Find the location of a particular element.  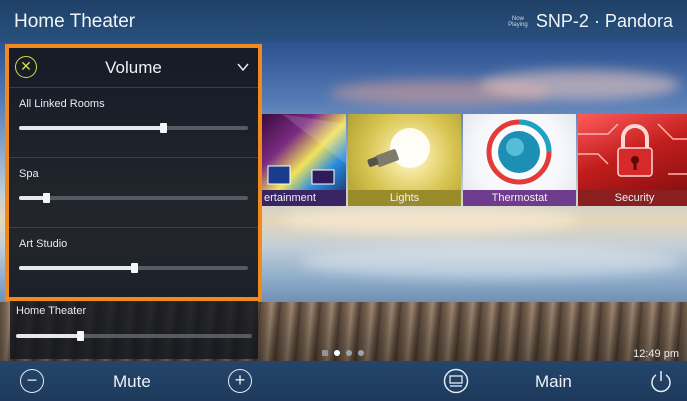

room-name: All Linked Rooms is located at coordinates (62, 104).